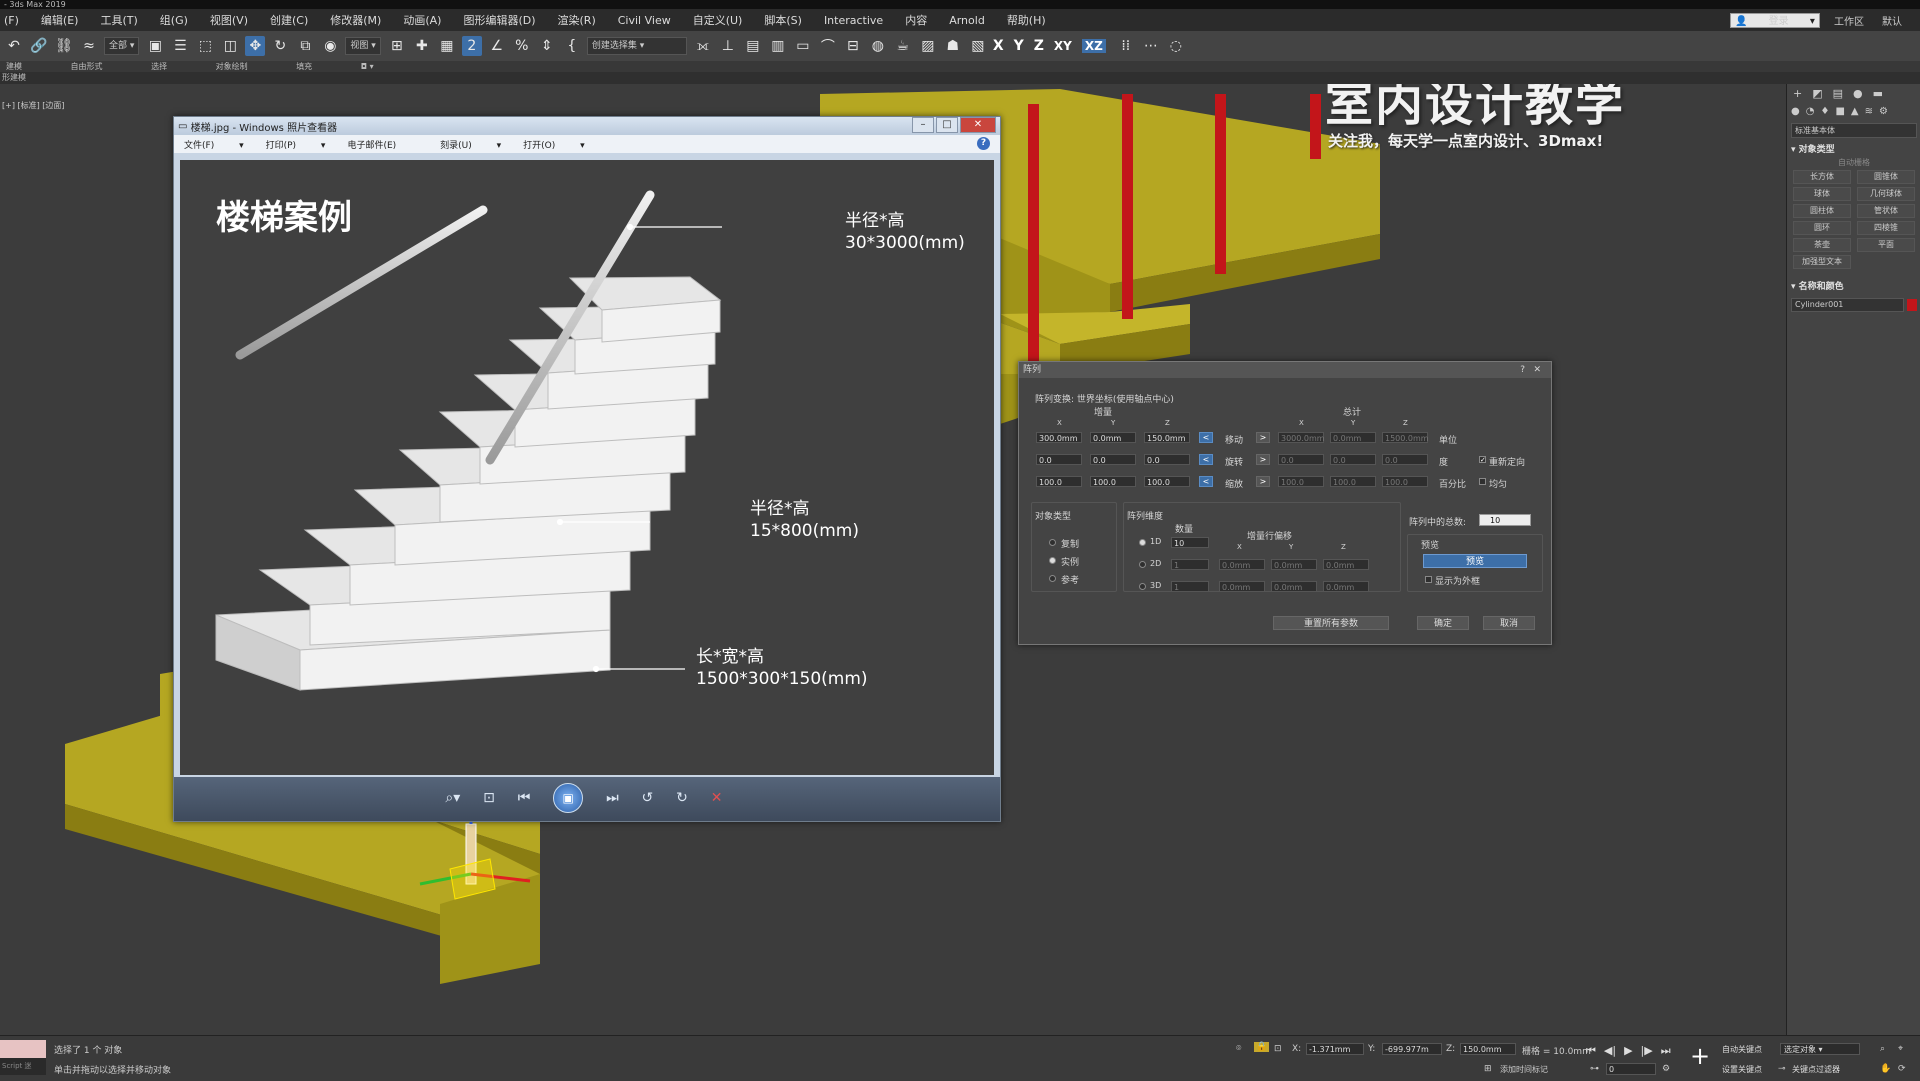 This screenshot has height=1081, width=1920. Describe the element at coordinates (1902, 1069) in the screenshot. I see `orbit-icon: ⟳` at that location.